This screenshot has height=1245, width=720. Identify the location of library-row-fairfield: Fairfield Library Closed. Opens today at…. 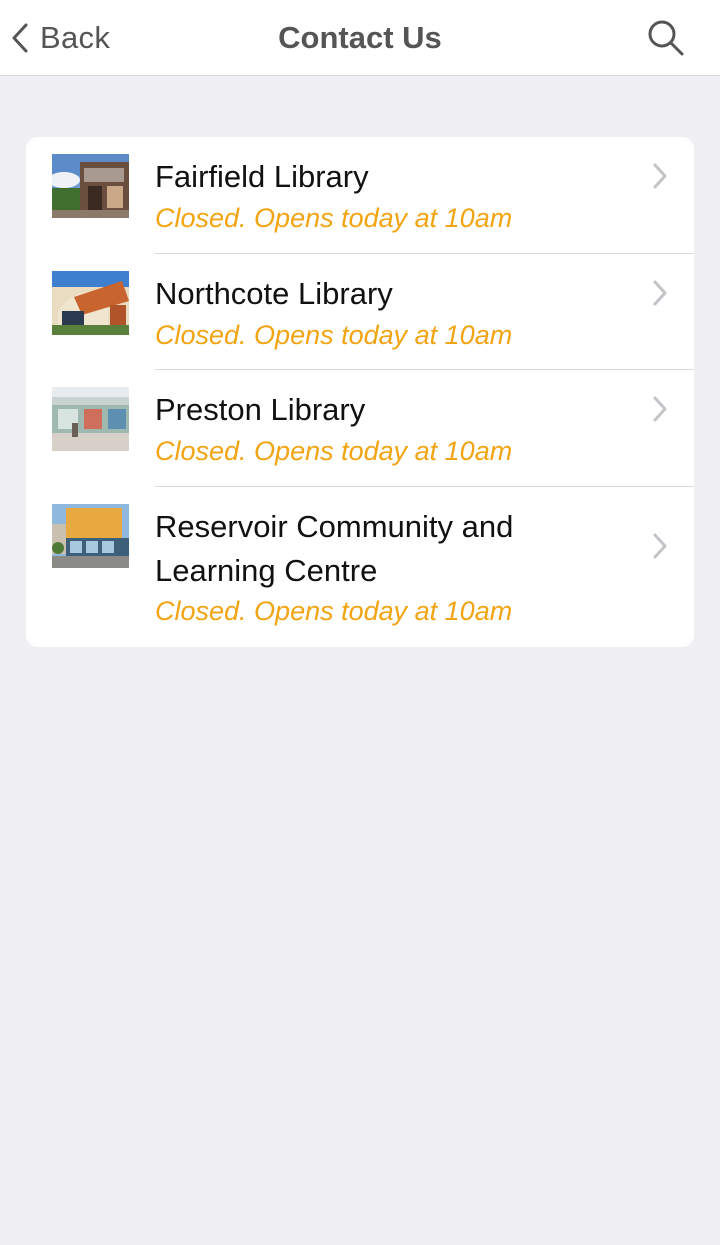
(360, 195).